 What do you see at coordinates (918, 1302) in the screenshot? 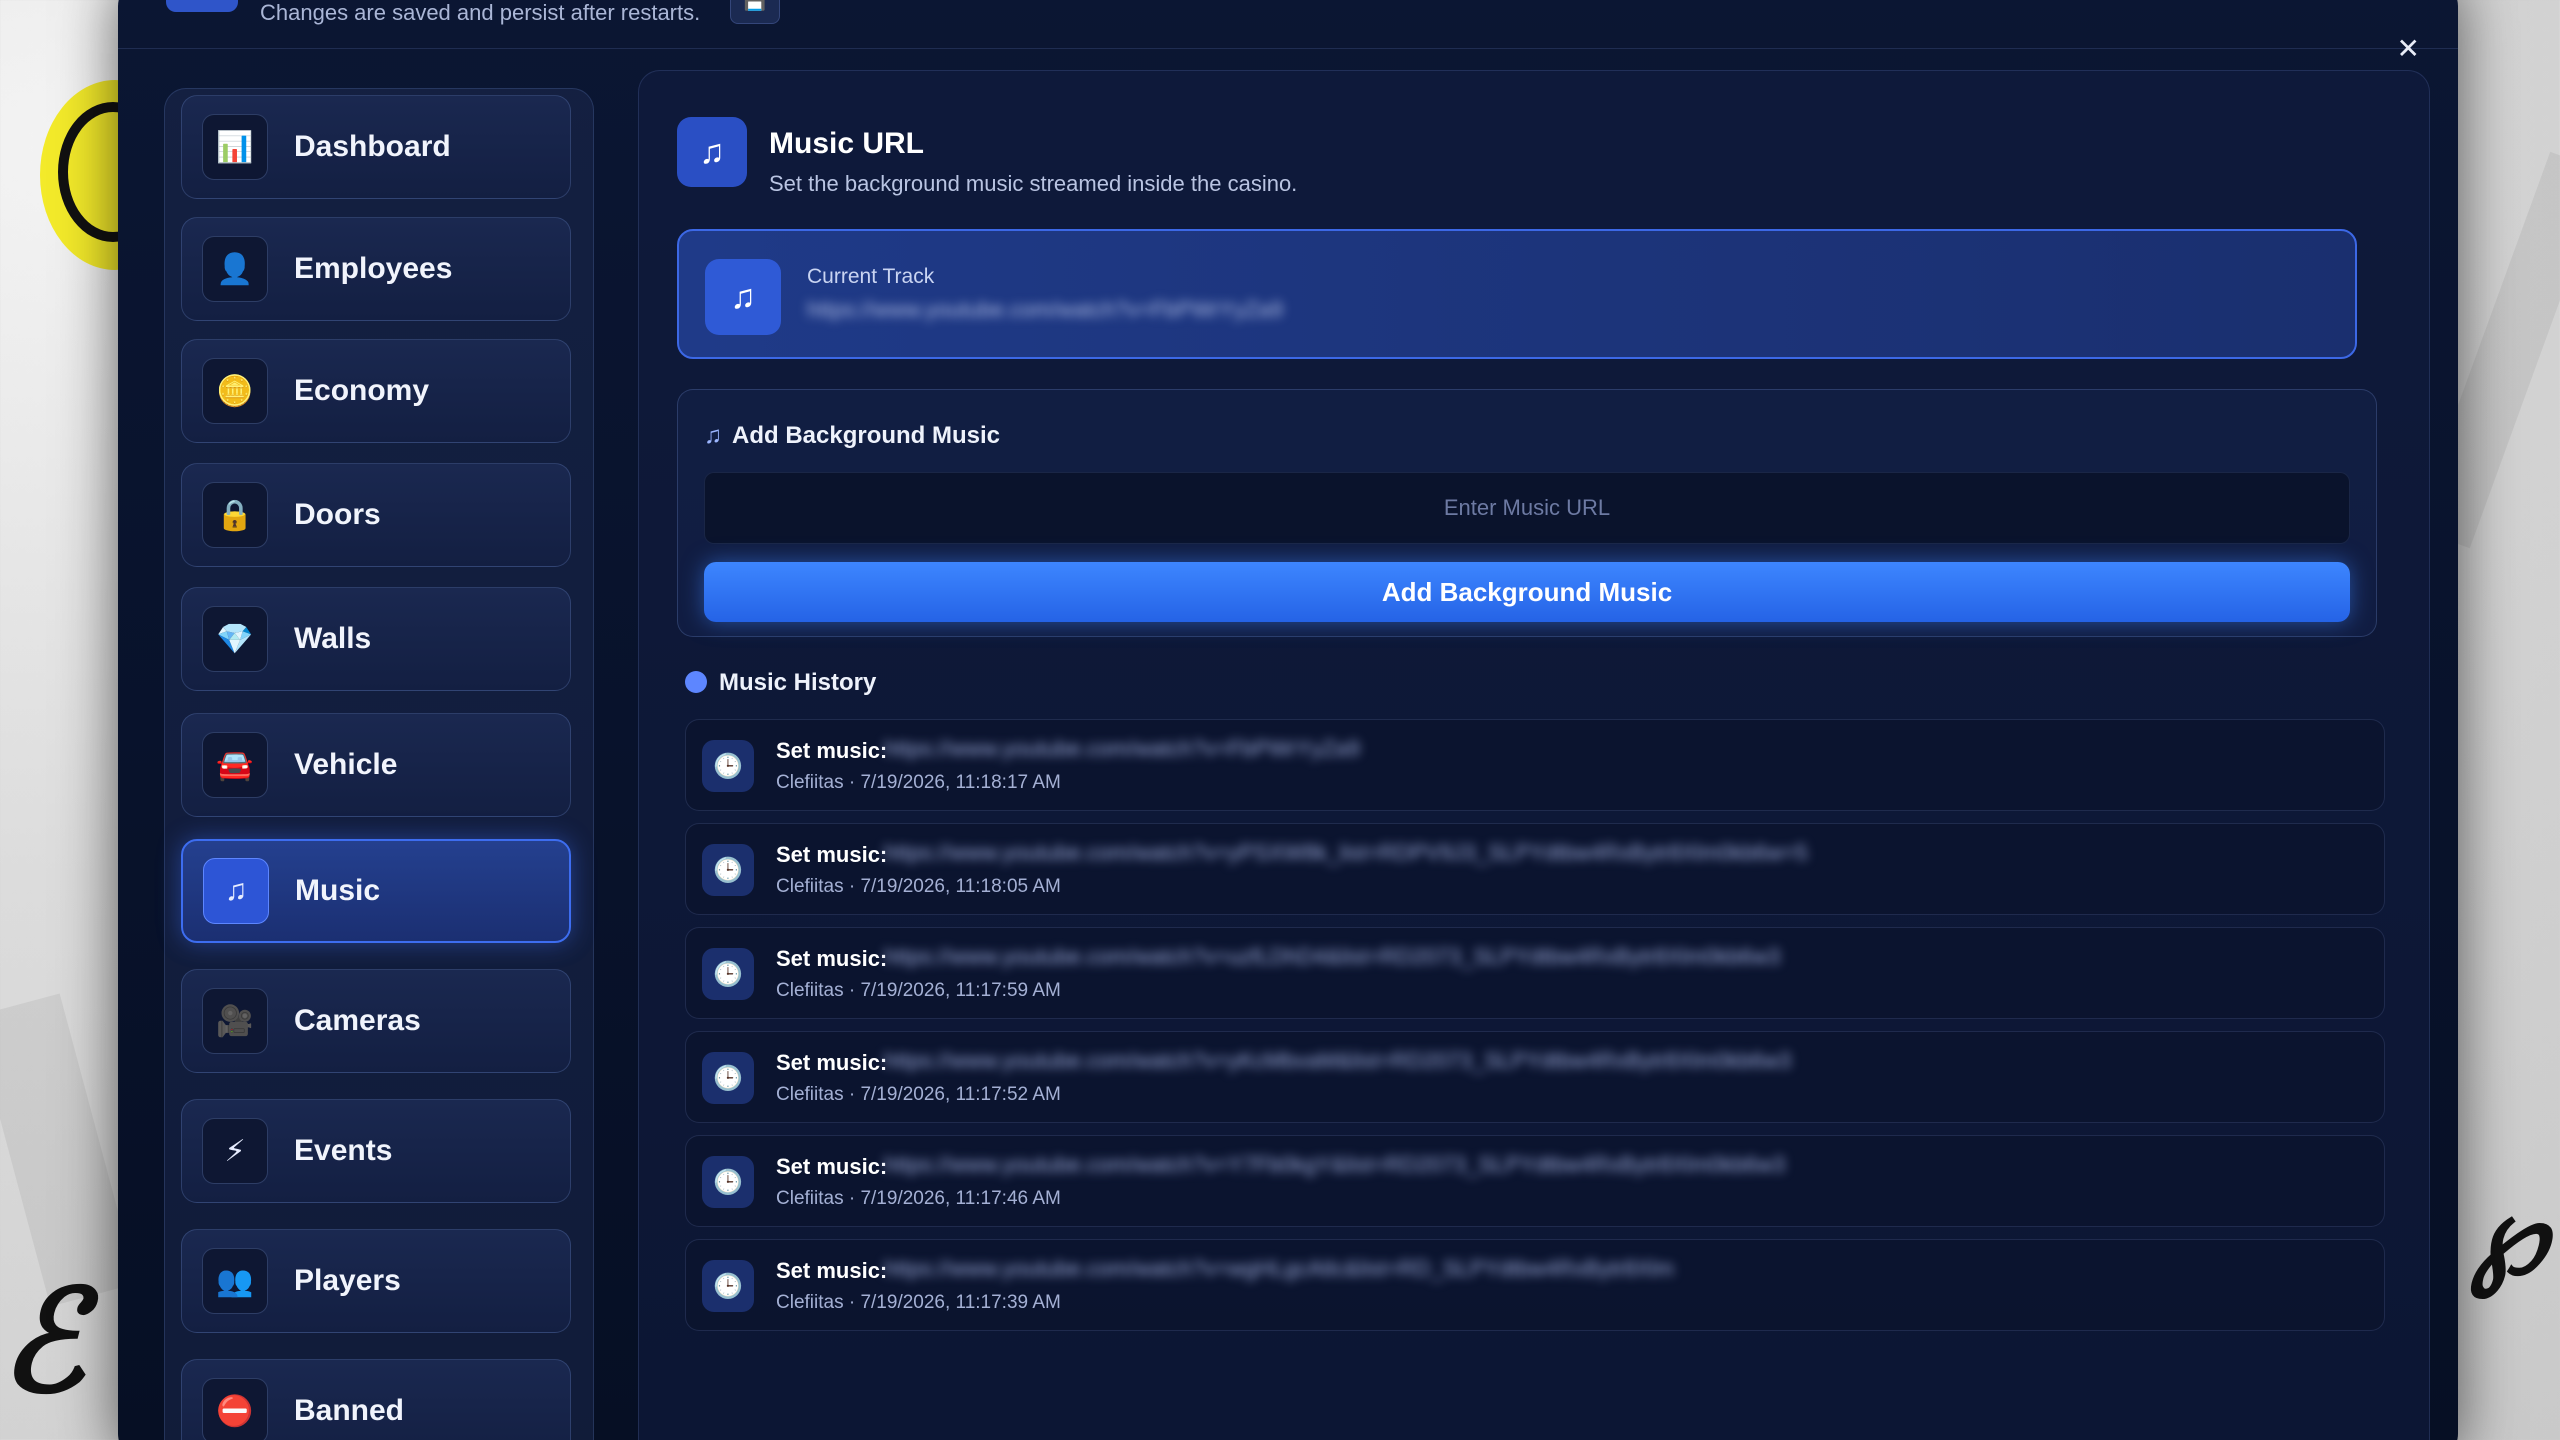
I see `history-meta: Clefiitas · 7/19/2026, 11:17:39 AM` at bounding box center [918, 1302].